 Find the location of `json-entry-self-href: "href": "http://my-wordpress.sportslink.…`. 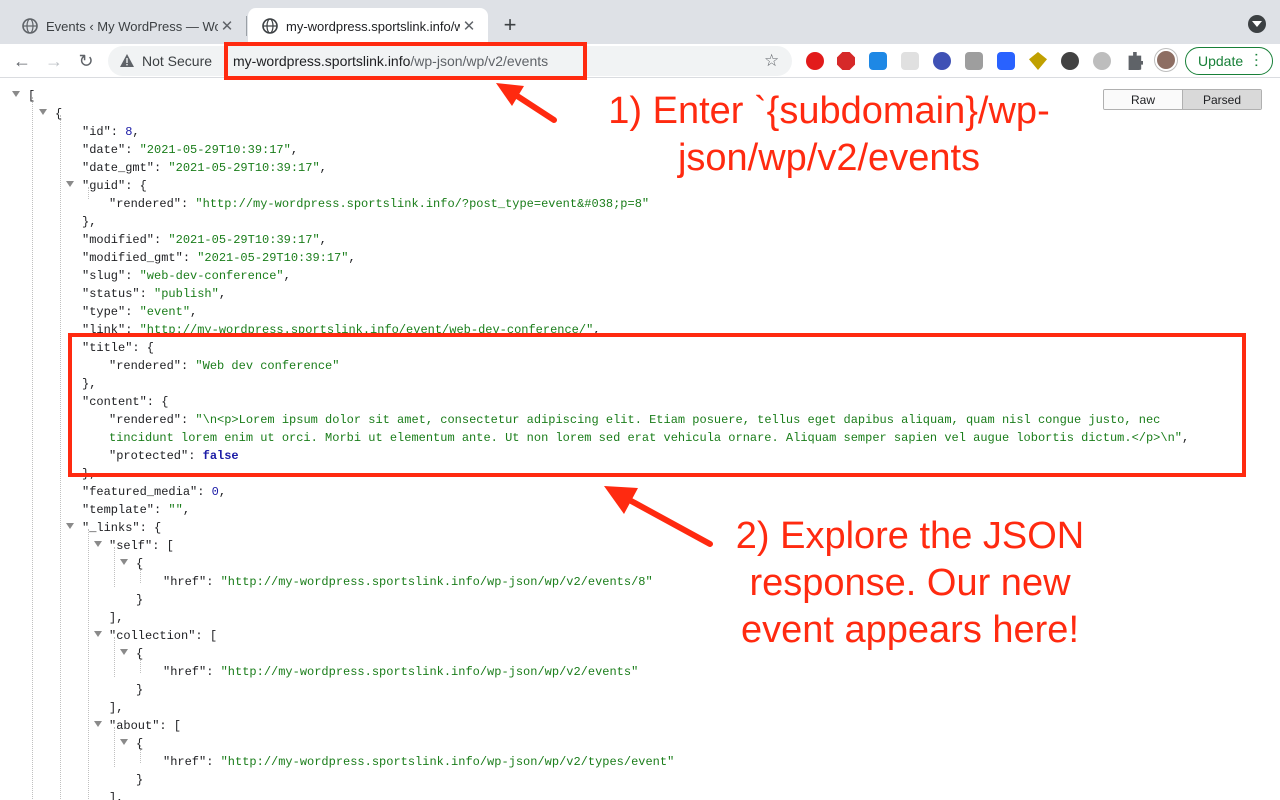

json-entry-self-href: "href": "http://my-wordpress.sportslink.… is located at coordinates (408, 582).